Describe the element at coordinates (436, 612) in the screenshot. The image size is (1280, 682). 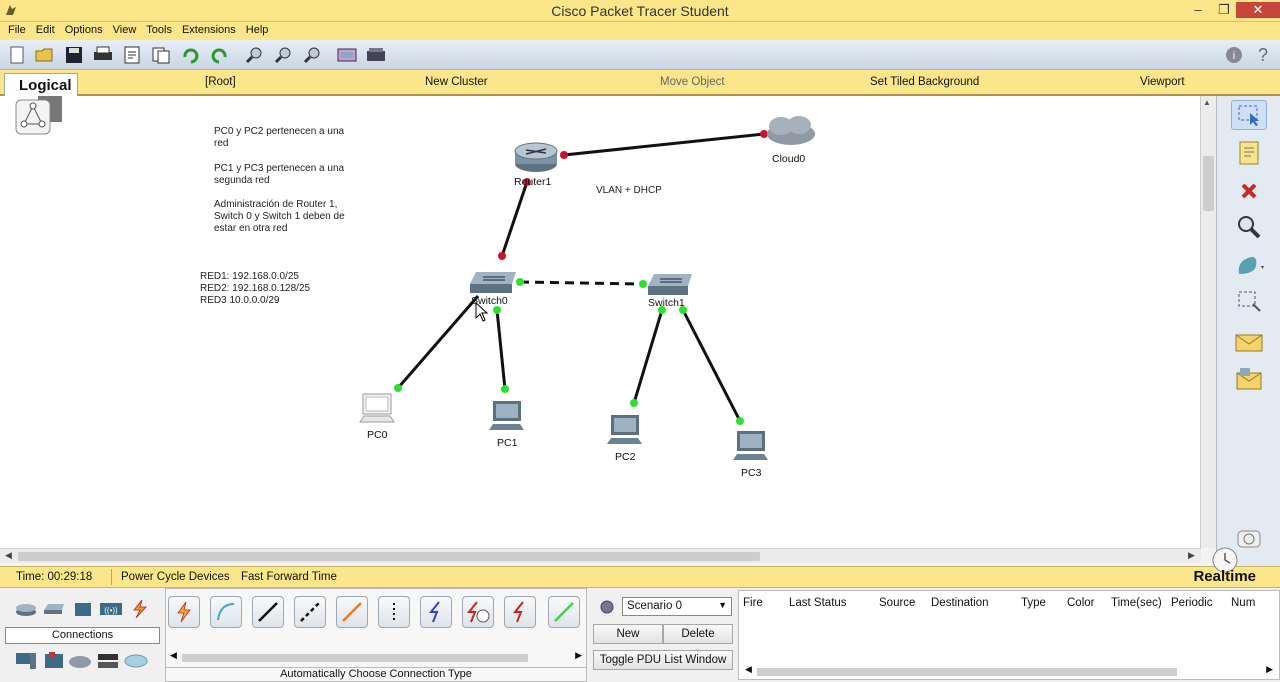
I see `coaxial-cable-icon` at that location.